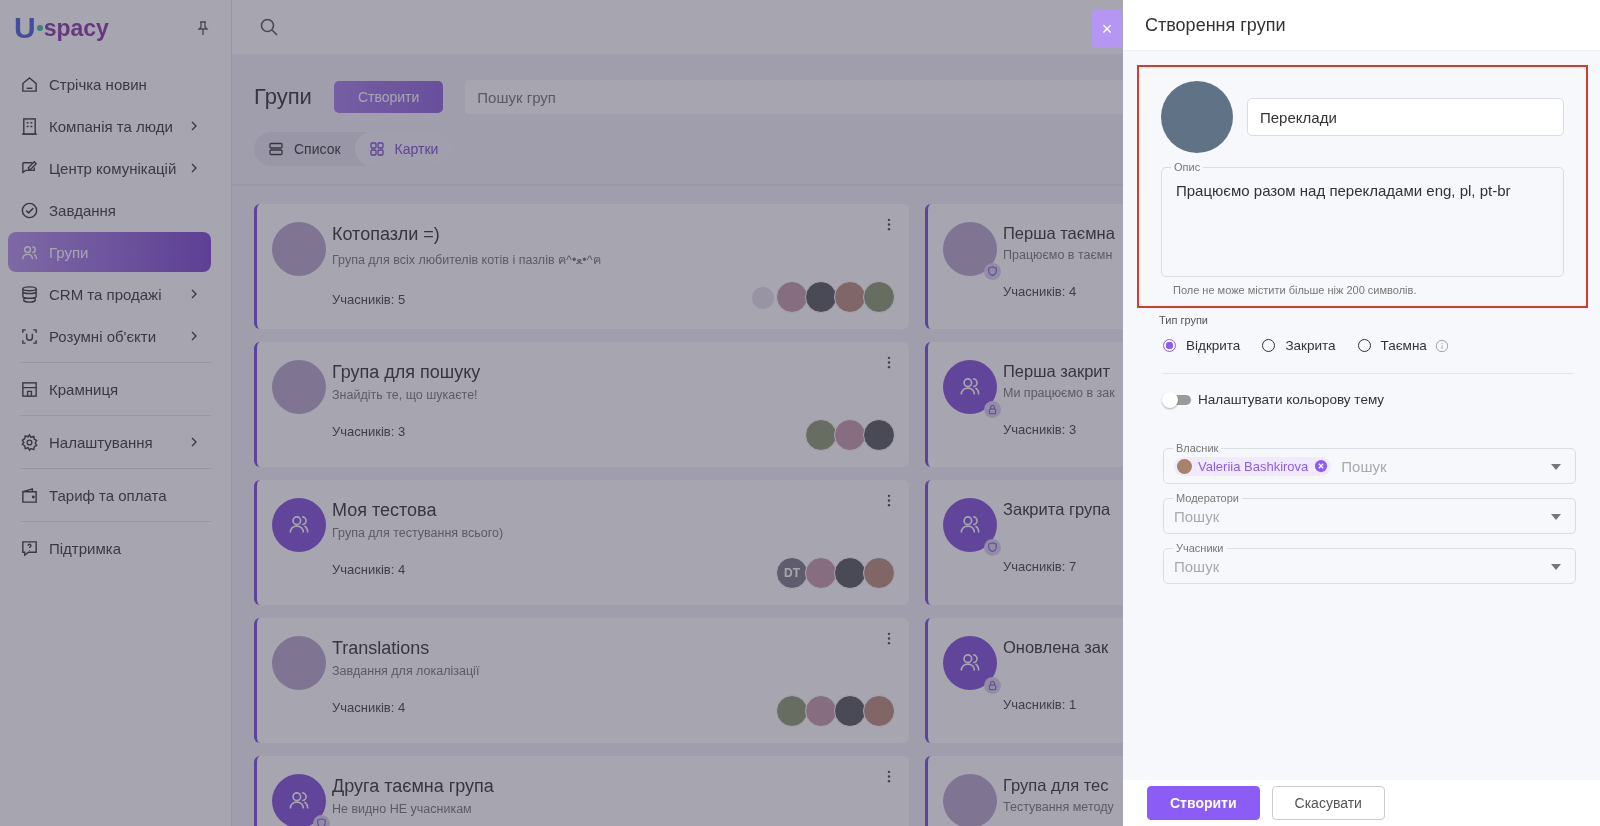 The image size is (1600, 826). What do you see at coordinates (385, 510) in the screenshot?
I see `group-title: Моя тестова` at bounding box center [385, 510].